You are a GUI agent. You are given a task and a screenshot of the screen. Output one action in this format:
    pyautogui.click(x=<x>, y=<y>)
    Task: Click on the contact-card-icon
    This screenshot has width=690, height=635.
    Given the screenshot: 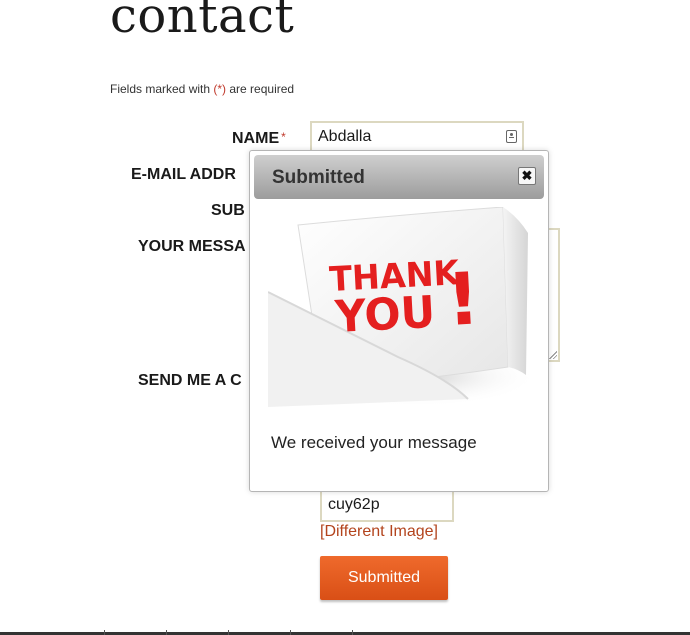 What is the action you would take?
    pyautogui.click(x=511, y=136)
    